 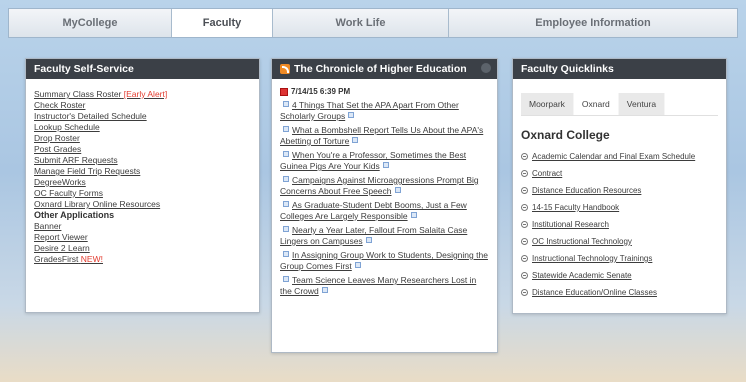 What do you see at coordinates (142, 105) in the screenshot?
I see `check-roster-link: Check Roster` at bounding box center [142, 105].